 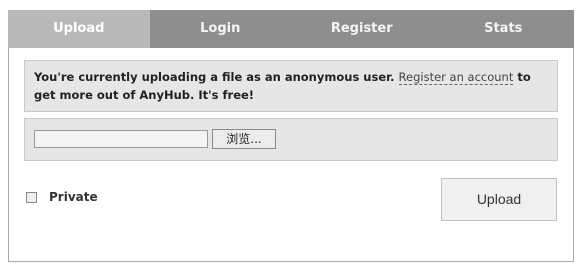 I want to click on private-label: Private, so click(x=73, y=197).